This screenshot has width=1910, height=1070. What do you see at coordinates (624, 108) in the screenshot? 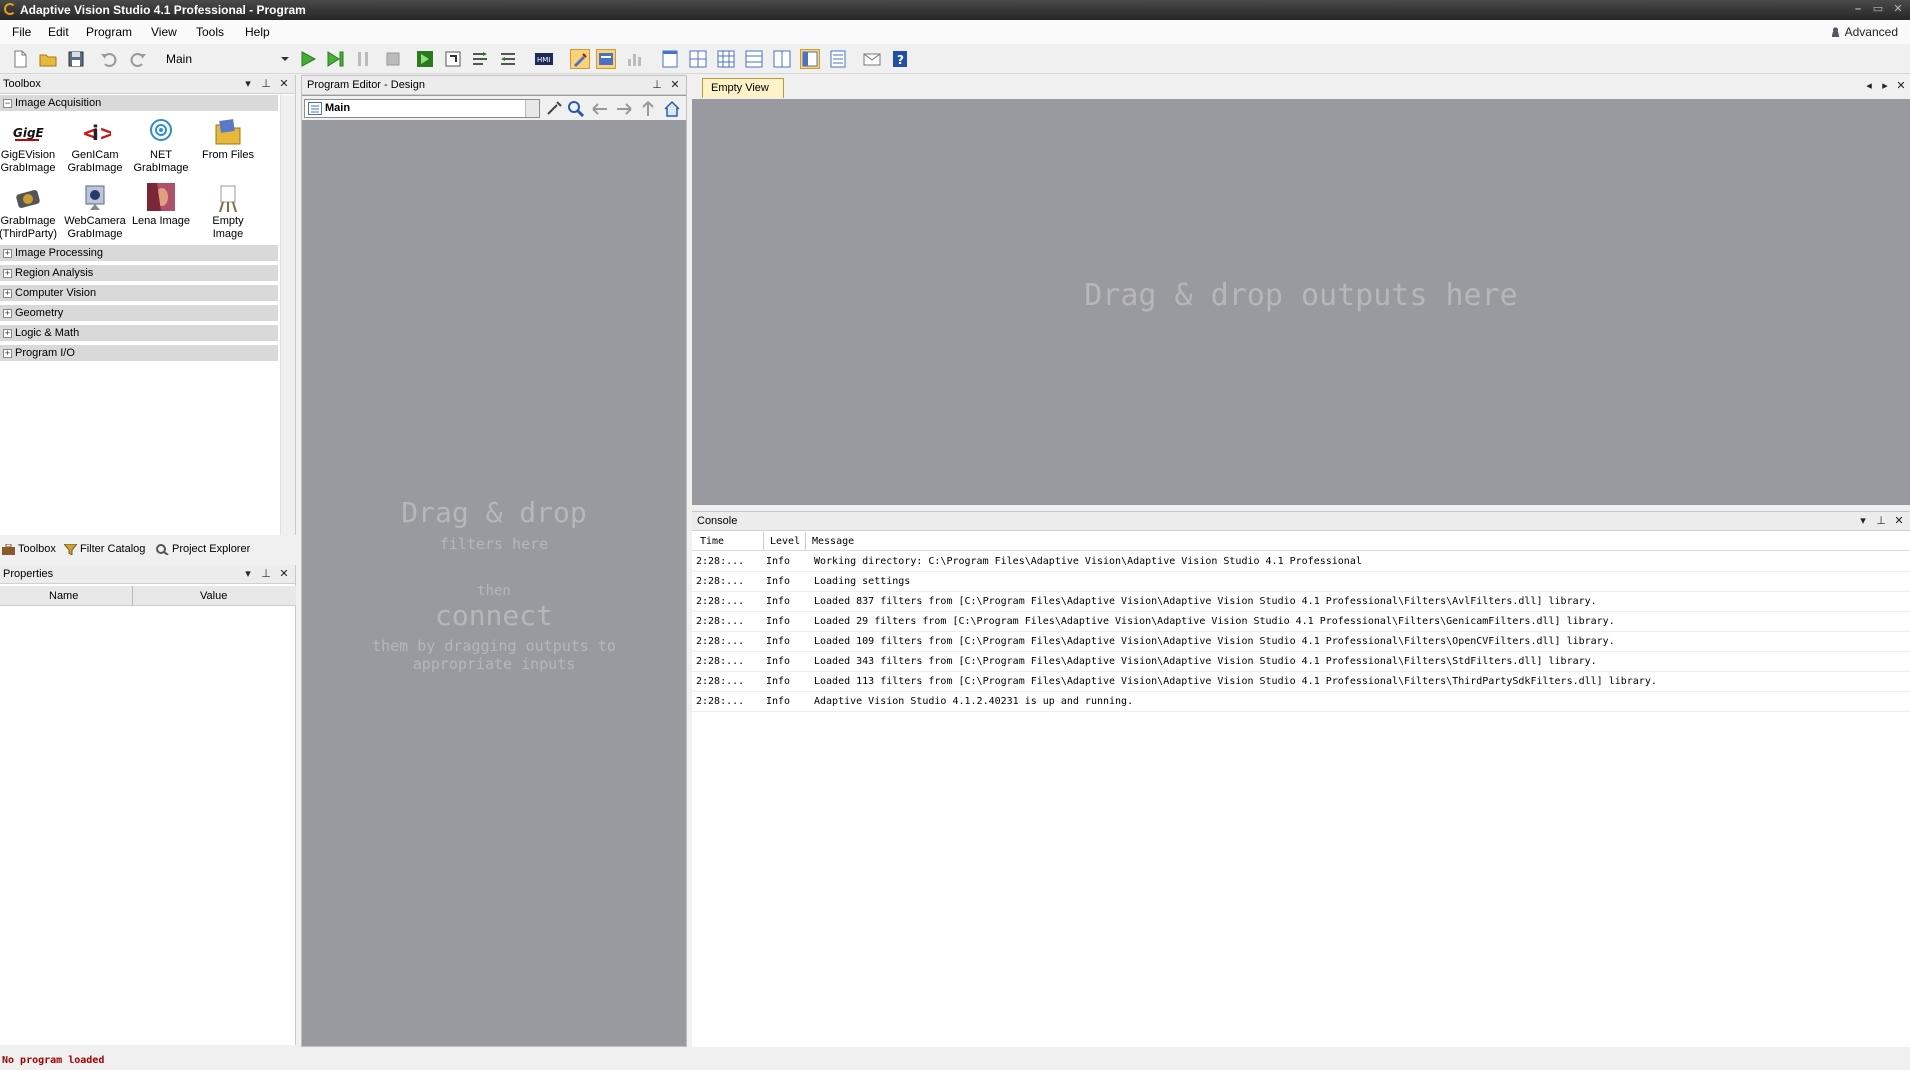
I see `forward-arrow-icon` at bounding box center [624, 108].